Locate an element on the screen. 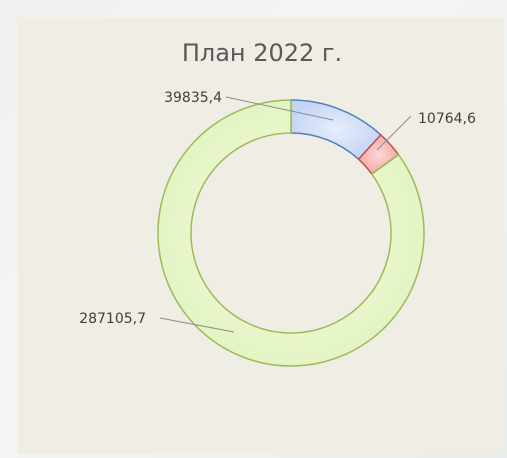 The width and height of the screenshot is (507, 458). data-label-0: 39835,4 is located at coordinates (193, 98).